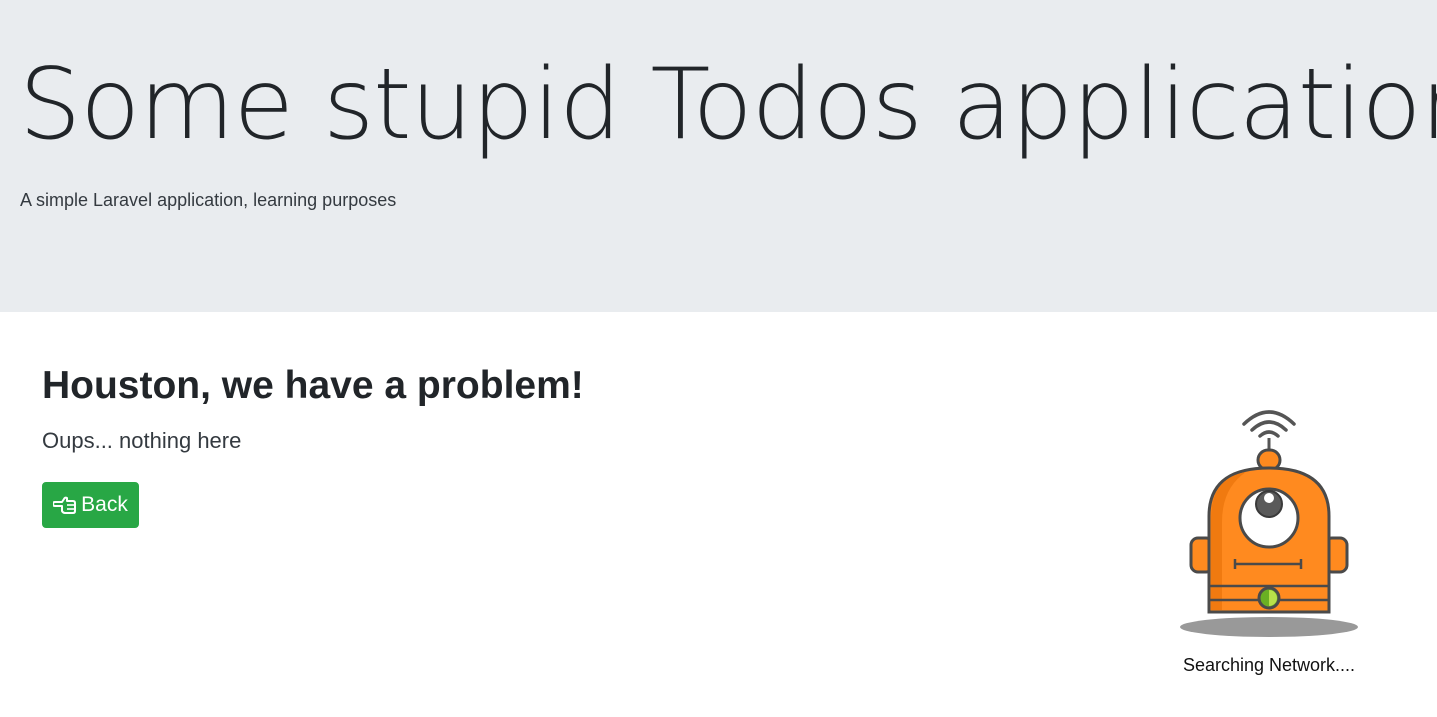 This screenshot has width=1437, height=717. Describe the element at coordinates (104, 504) in the screenshot. I see `back-button-label: Back` at that location.